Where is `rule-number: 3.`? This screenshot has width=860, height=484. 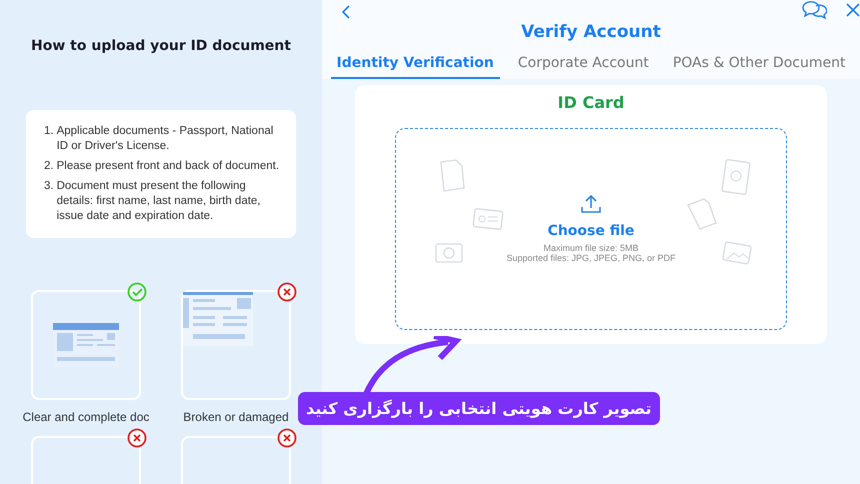 rule-number: 3. is located at coordinates (49, 186).